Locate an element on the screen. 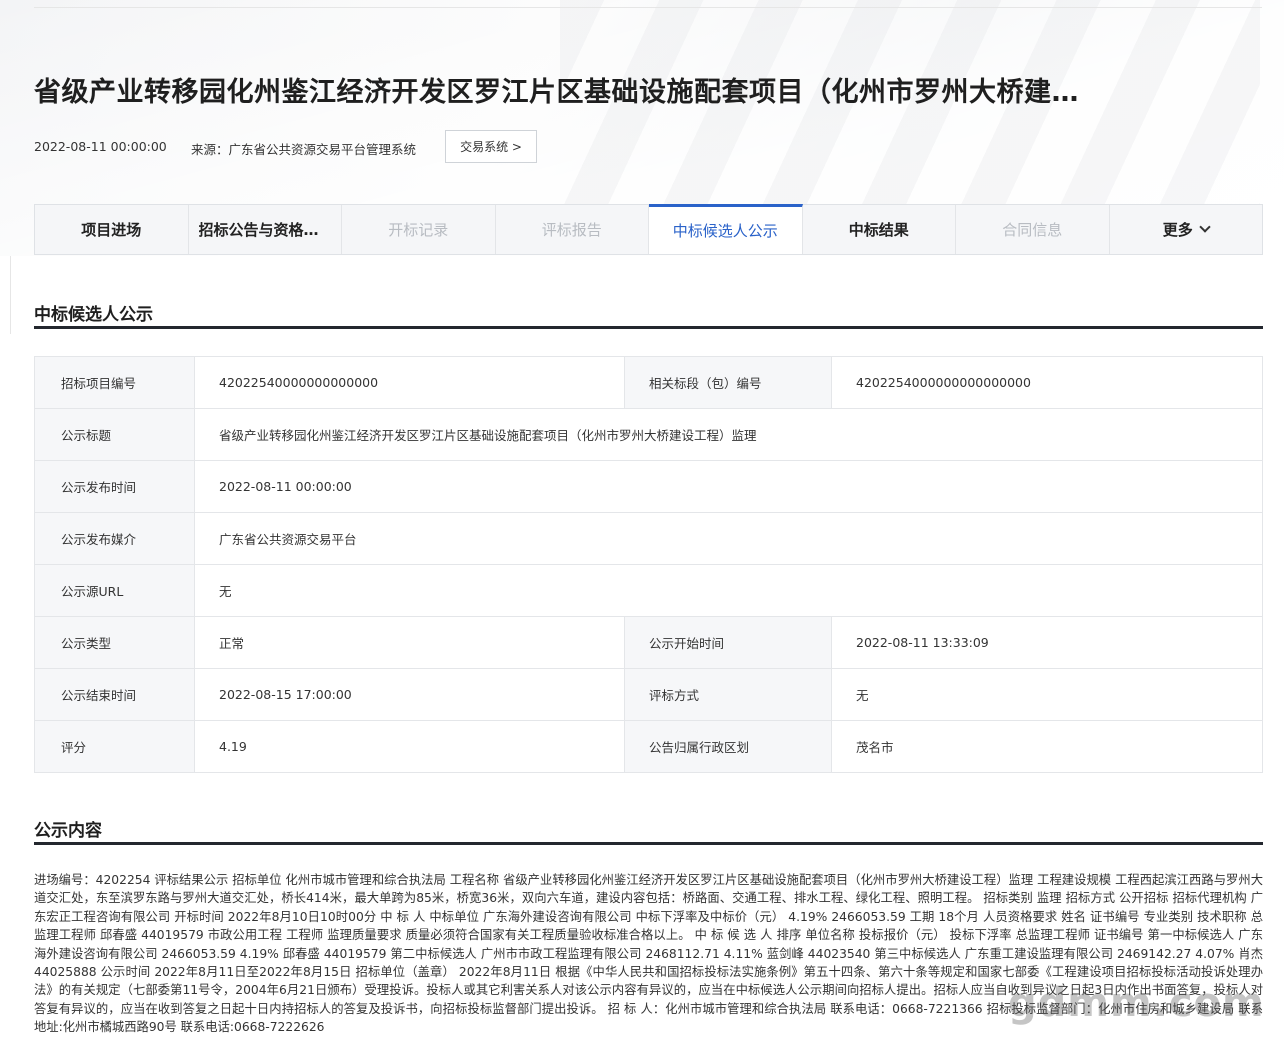 The height and width of the screenshot is (1060, 1284). field-value: 2022-08-11 00:00:00 is located at coordinates (728, 486).